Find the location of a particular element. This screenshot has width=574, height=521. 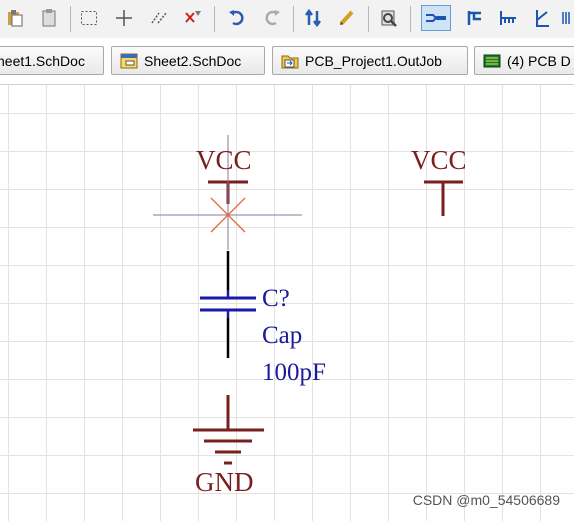

design-rule-icon is located at coordinates (347, 18).